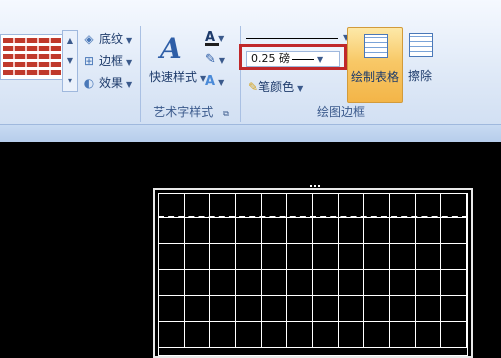 Image resolution: width=501 pixels, height=358 pixels. I want to click on table-style-gallery, so click(32, 57).